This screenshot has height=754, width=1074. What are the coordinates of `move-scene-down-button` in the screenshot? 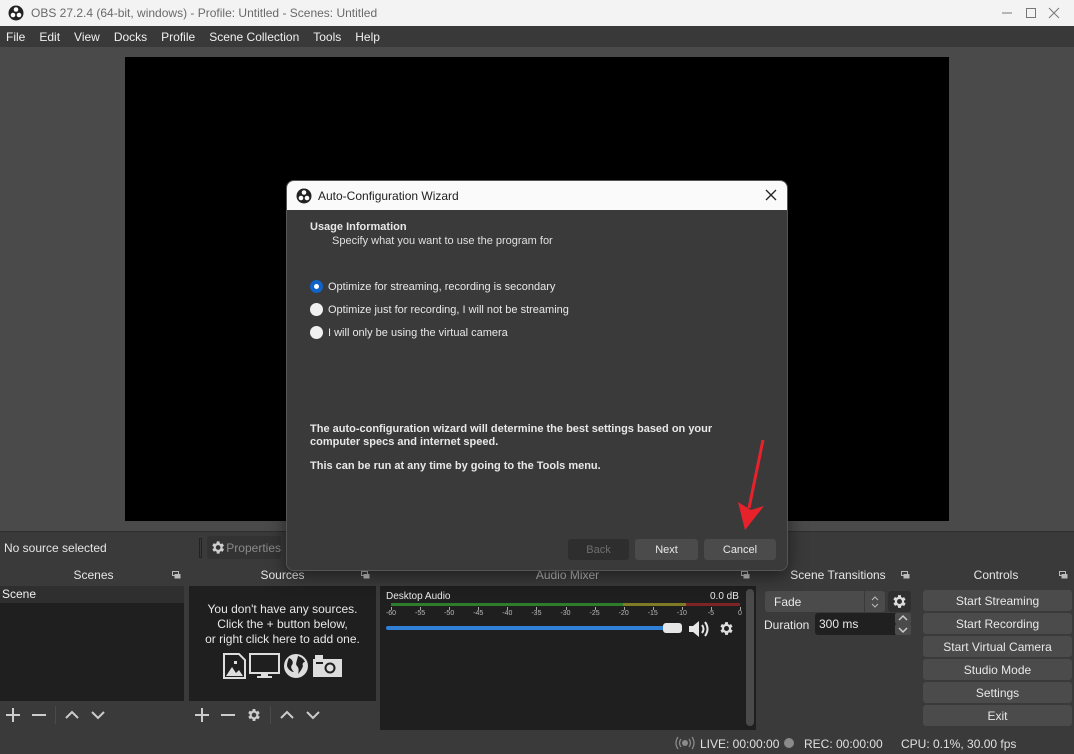 It's located at (98, 715).